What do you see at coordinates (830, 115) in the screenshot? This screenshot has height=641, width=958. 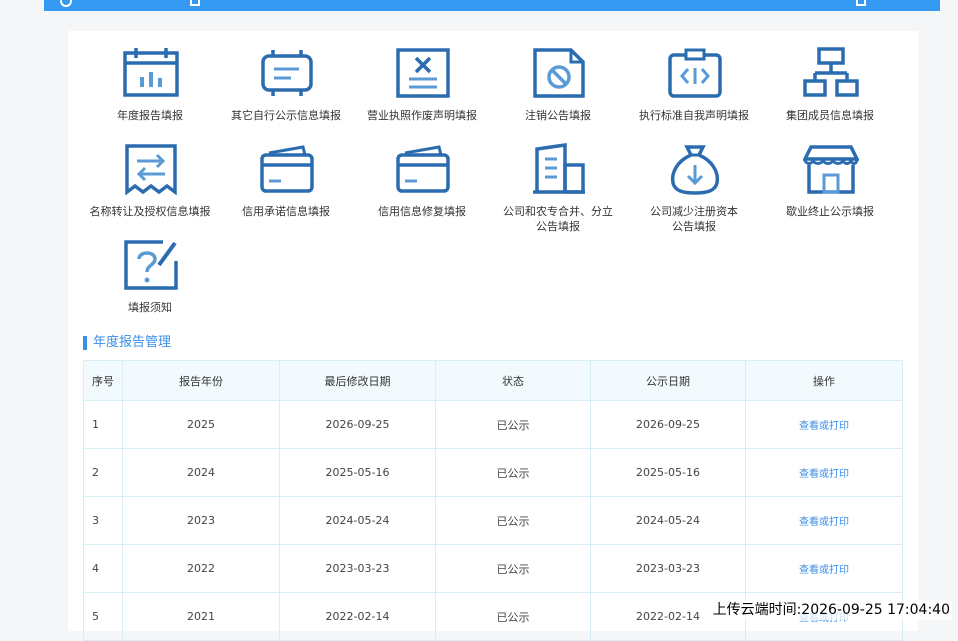 I see `func-label: 集团成员信息填报` at bounding box center [830, 115].